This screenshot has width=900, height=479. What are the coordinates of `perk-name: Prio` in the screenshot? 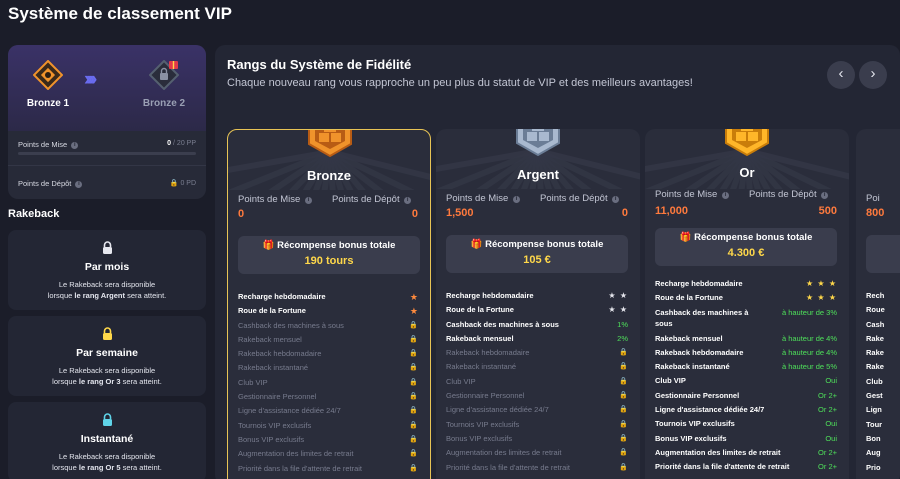 It's located at (873, 467).